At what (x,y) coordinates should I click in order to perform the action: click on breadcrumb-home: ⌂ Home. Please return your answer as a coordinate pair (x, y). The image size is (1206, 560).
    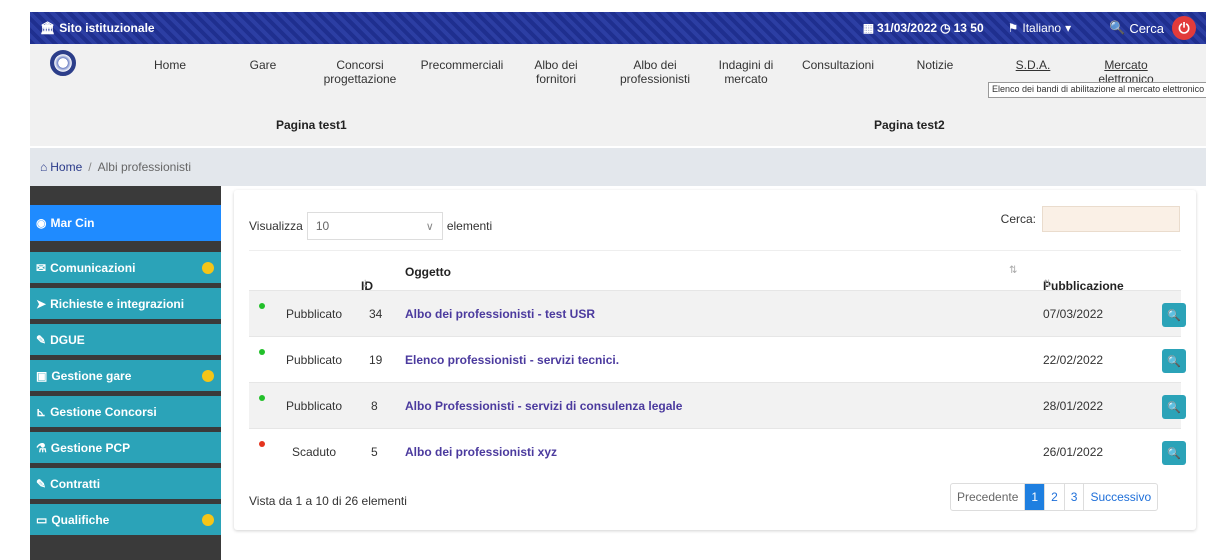
    Looking at the image, I should click on (61, 167).